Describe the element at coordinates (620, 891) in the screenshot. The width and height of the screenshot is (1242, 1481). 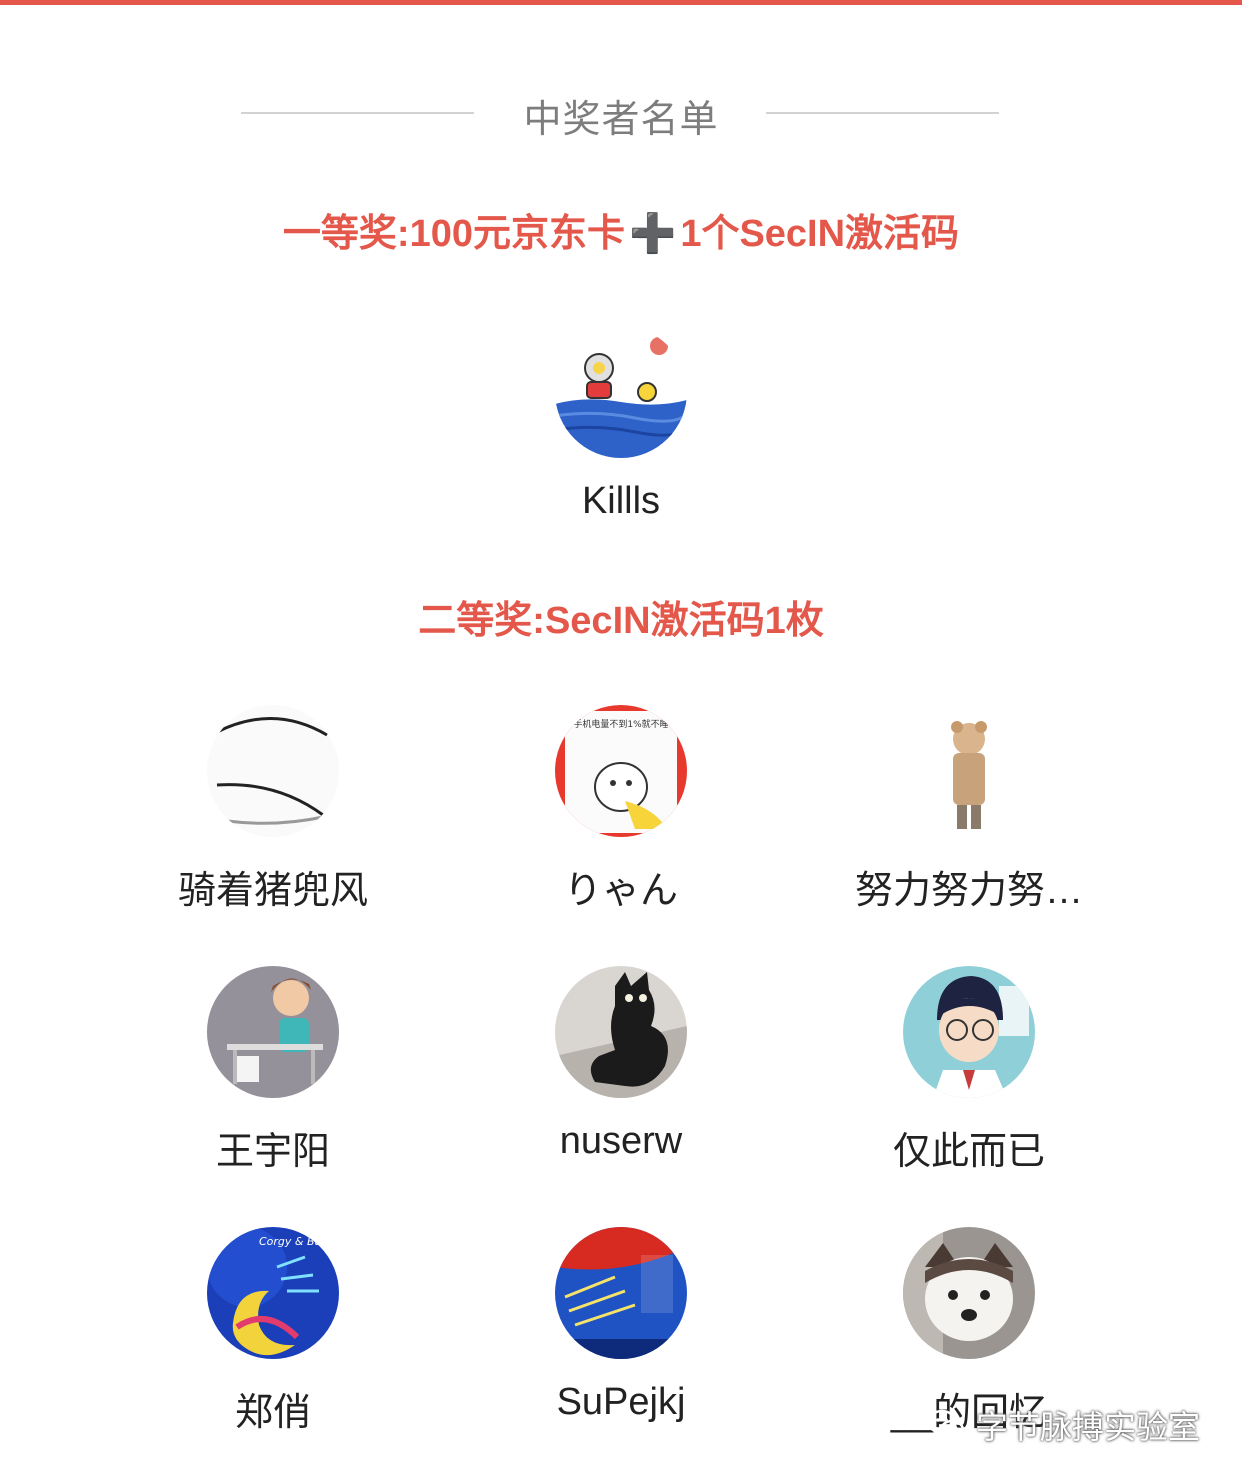
I see `winner-name: りゃん` at that location.